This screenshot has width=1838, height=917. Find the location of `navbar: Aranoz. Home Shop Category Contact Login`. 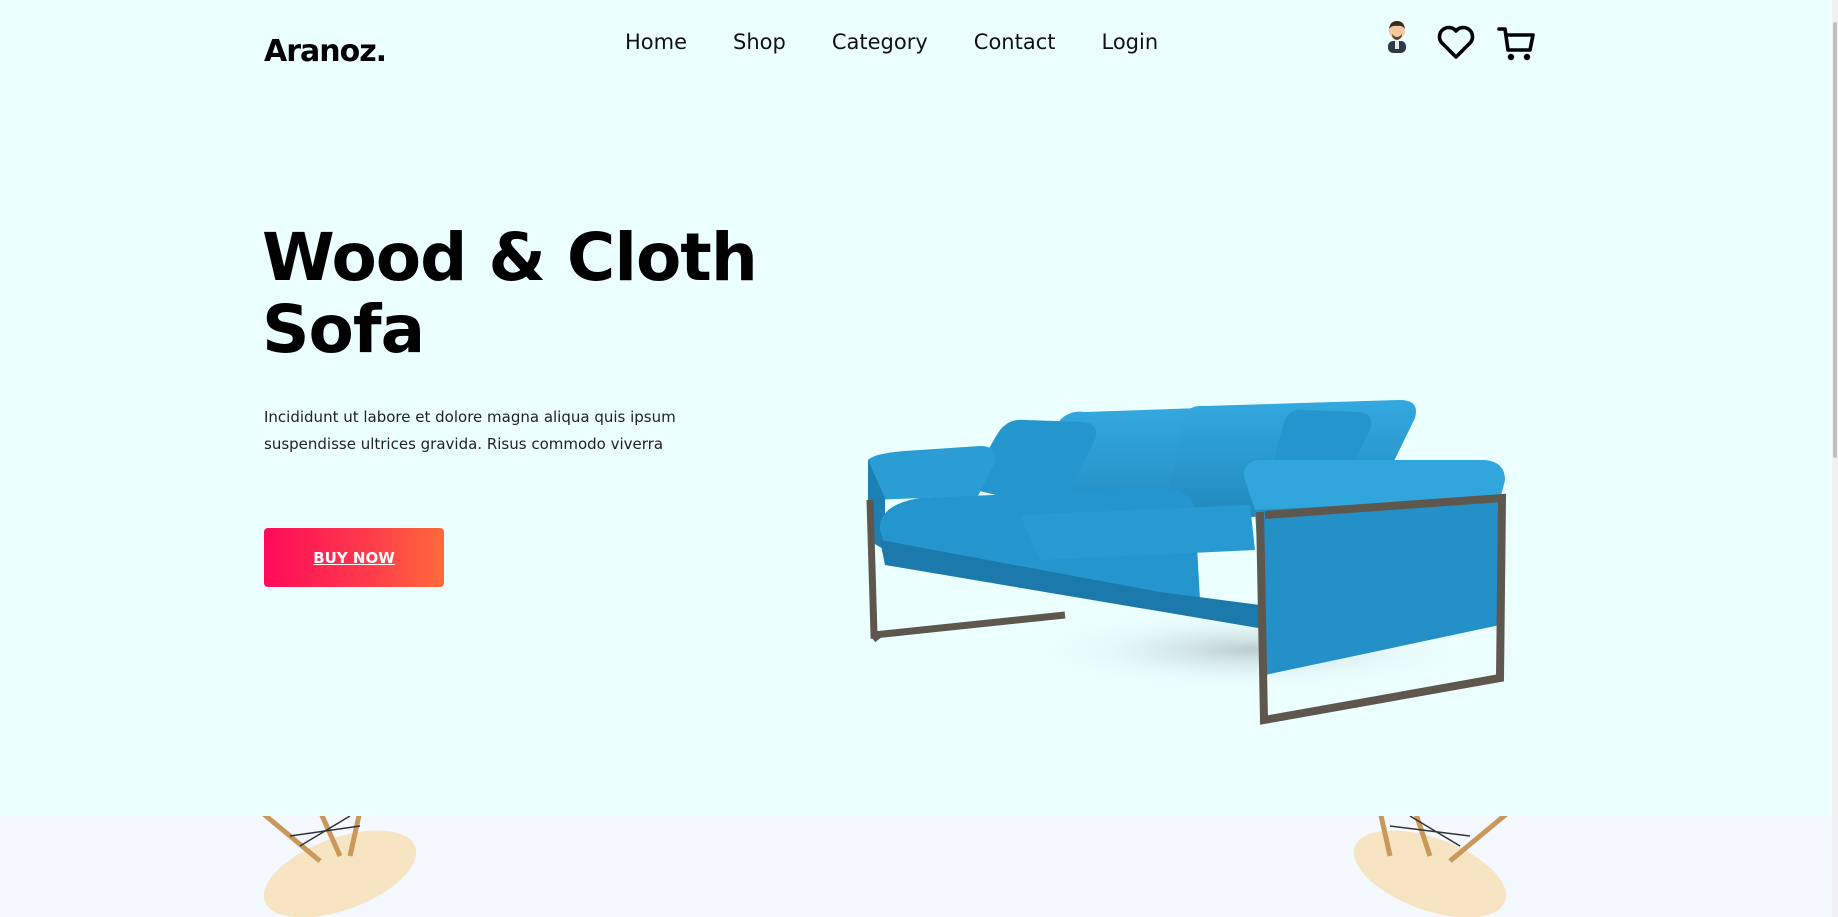

navbar: Aranoz. Home Shop Category Contact Login is located at coordinates (916, 45).